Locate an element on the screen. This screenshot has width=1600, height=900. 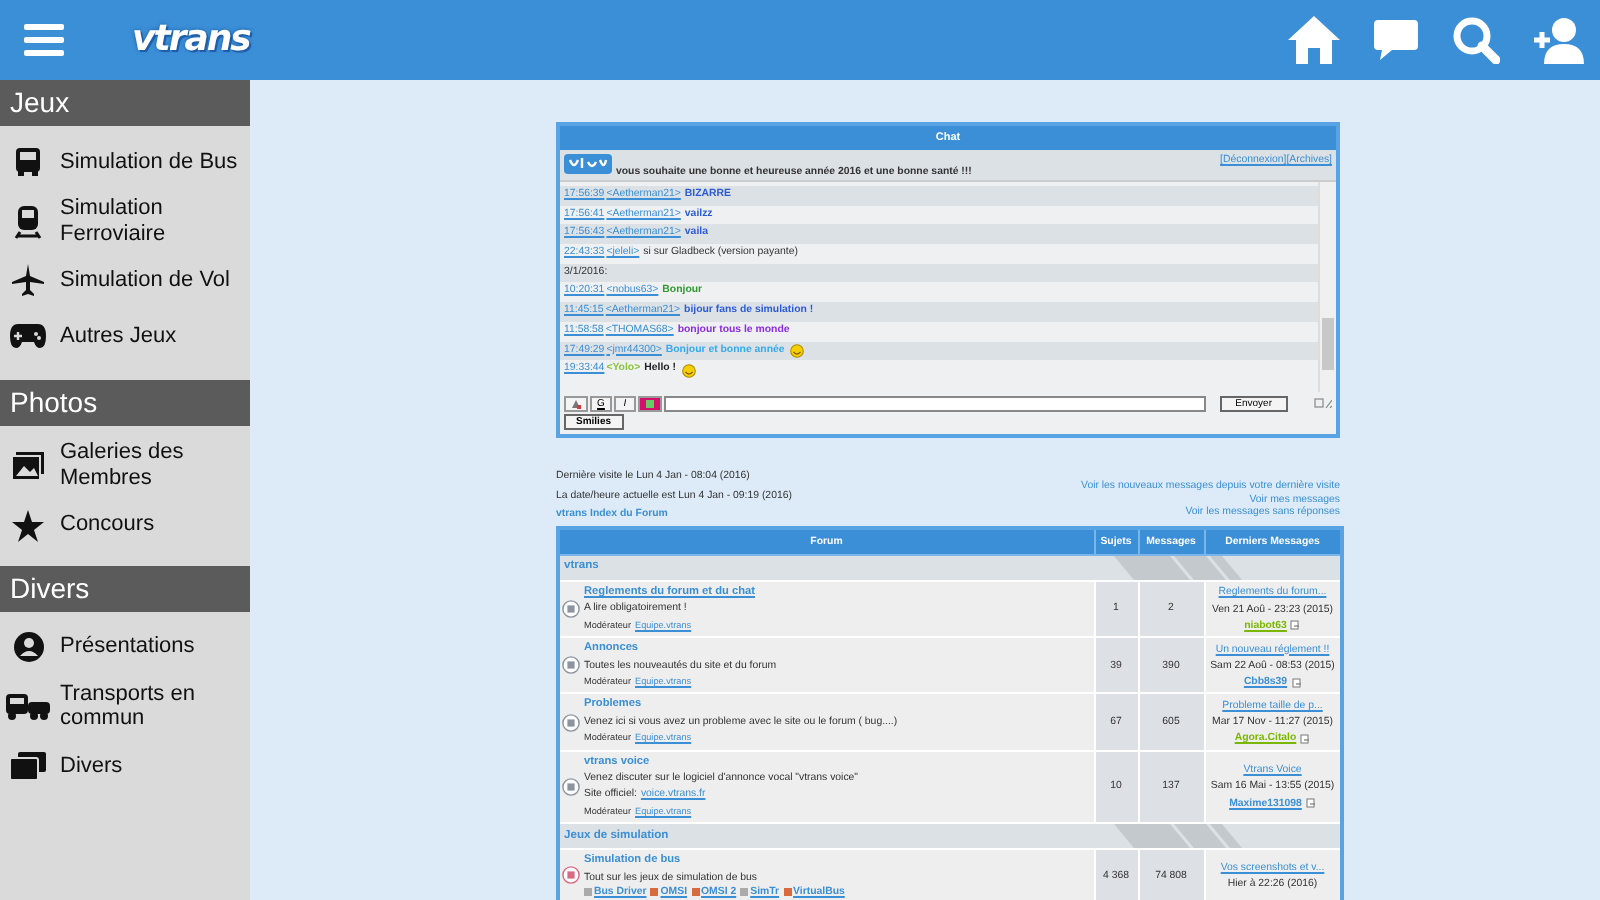
sidebar-item: Divers is located at coordinates (125, 765).